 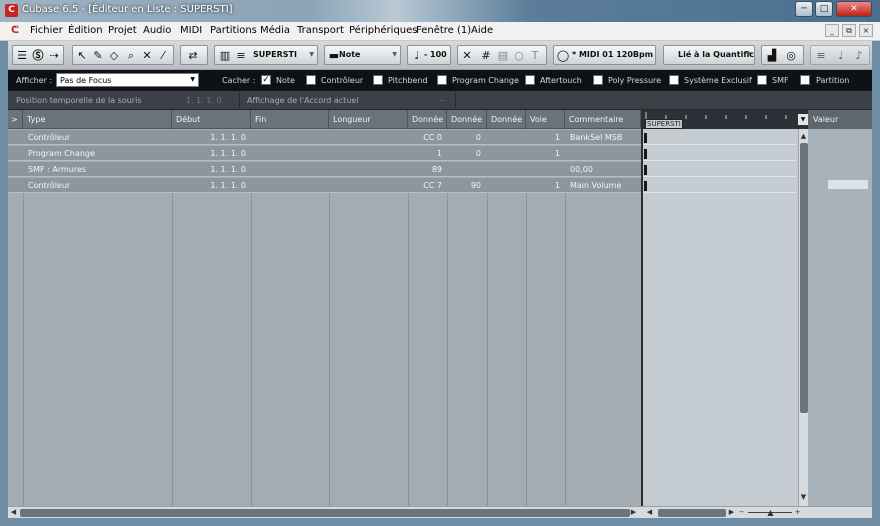 What do you see at coordinates (22, 56) in the screenshot?
I see `inspector-icon: ☰` at bounding box center [22, 56].